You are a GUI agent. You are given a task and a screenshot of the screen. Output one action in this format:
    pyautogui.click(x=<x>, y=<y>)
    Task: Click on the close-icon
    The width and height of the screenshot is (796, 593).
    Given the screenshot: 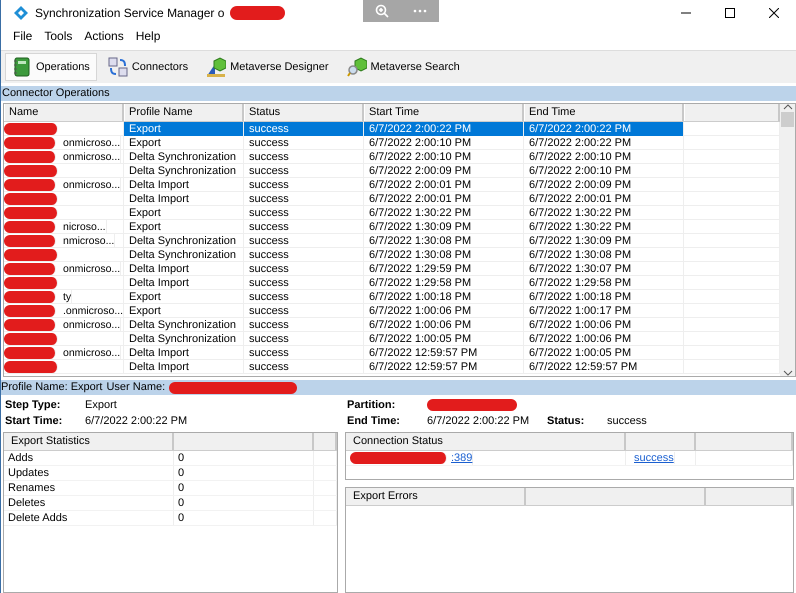 What is the action you would take?
    pyautogui.click(x=774, y=13)
    